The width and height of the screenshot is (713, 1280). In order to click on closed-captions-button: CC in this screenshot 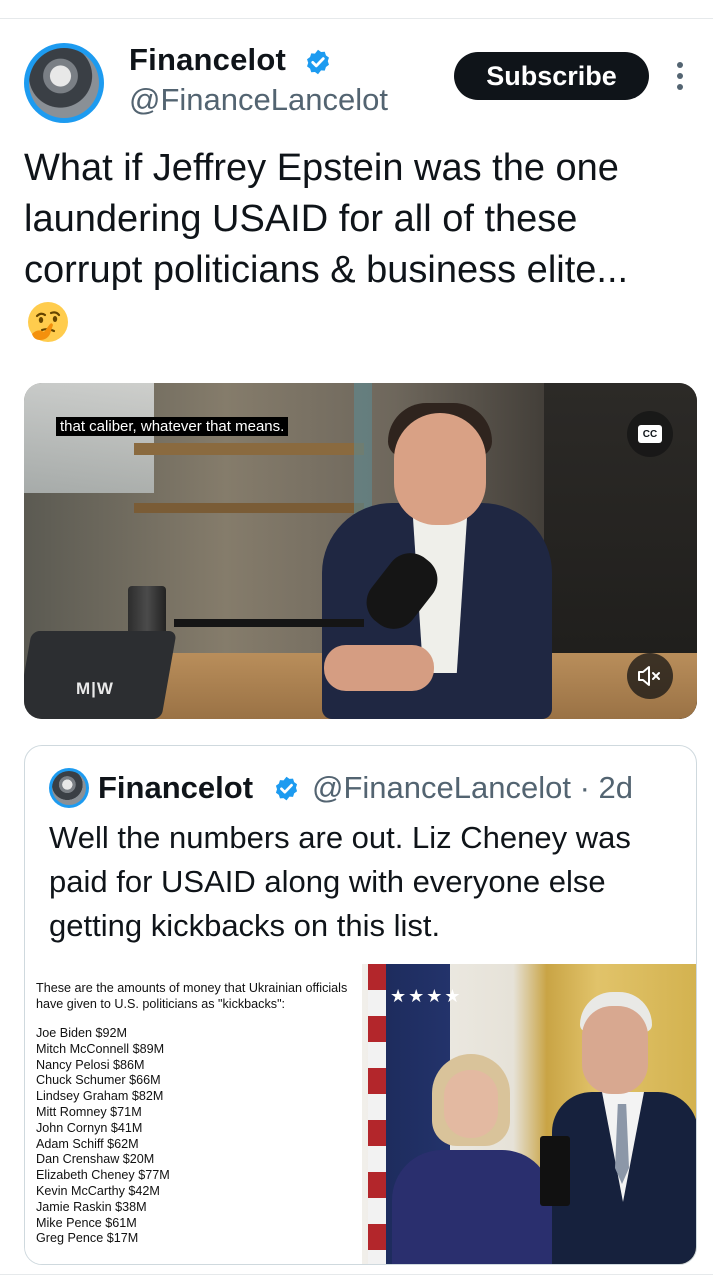, I will do `click(650, 434)`.